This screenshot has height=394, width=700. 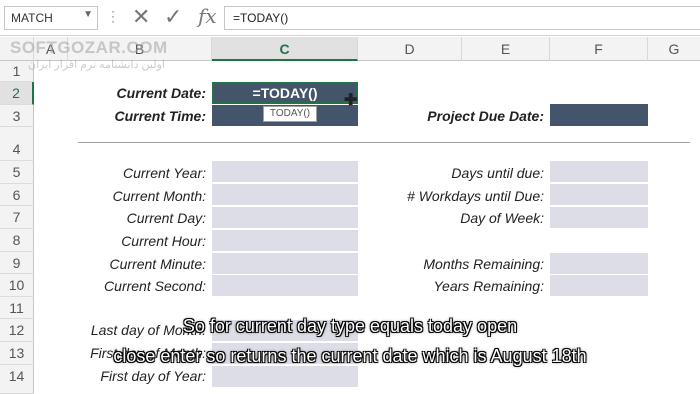 I want to click on row-header-9: 9, so click(x=17, y=263).